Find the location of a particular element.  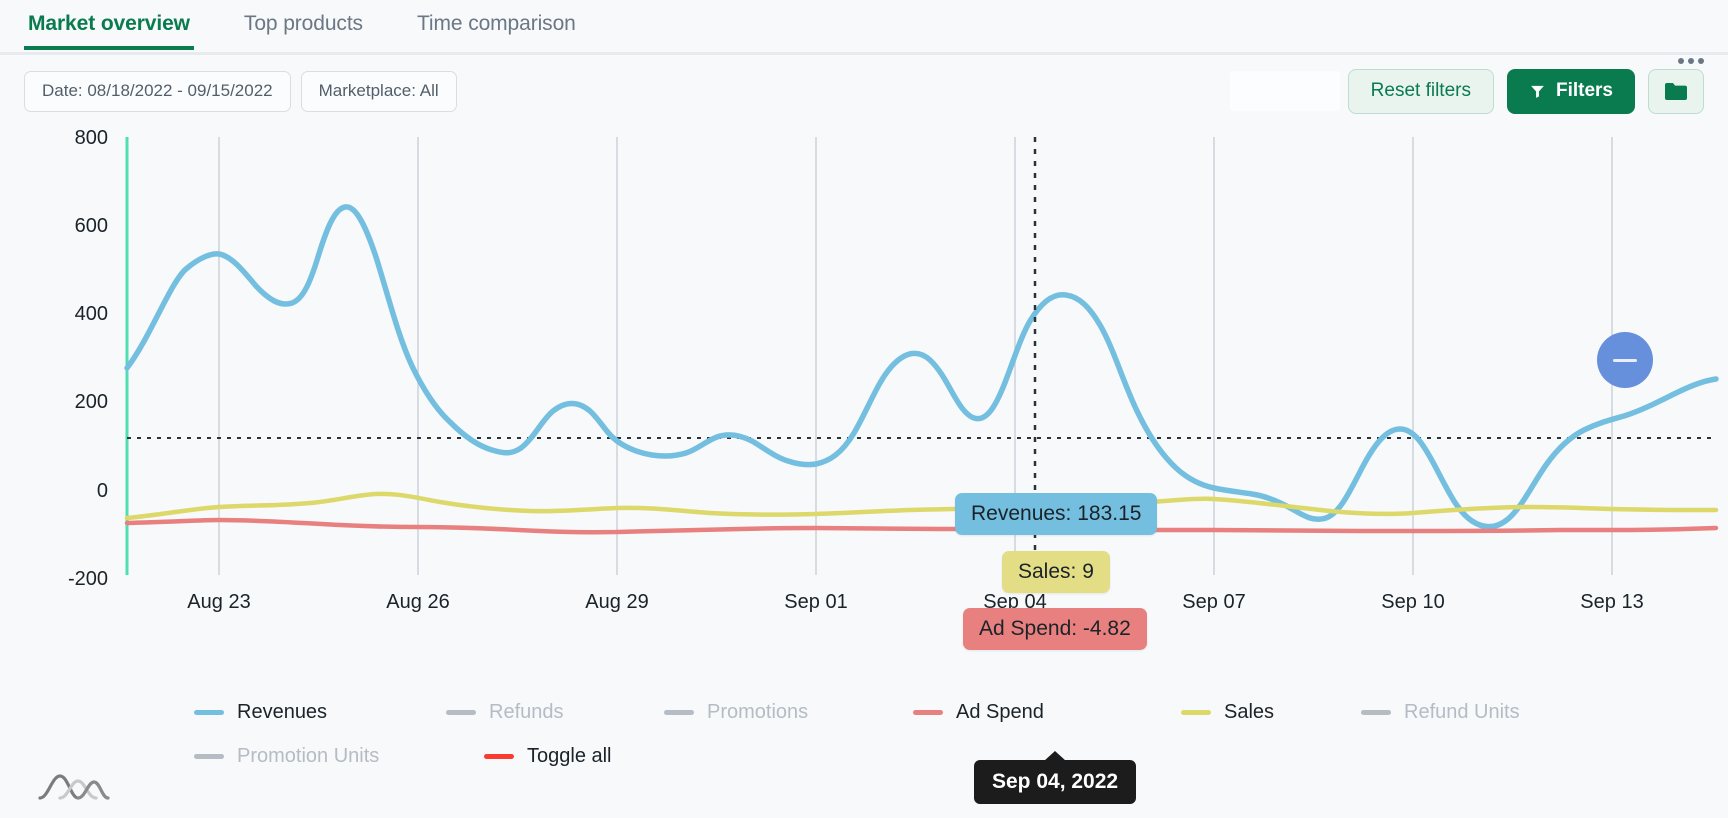

funnel-icon is located at coordinates (1537, 91).